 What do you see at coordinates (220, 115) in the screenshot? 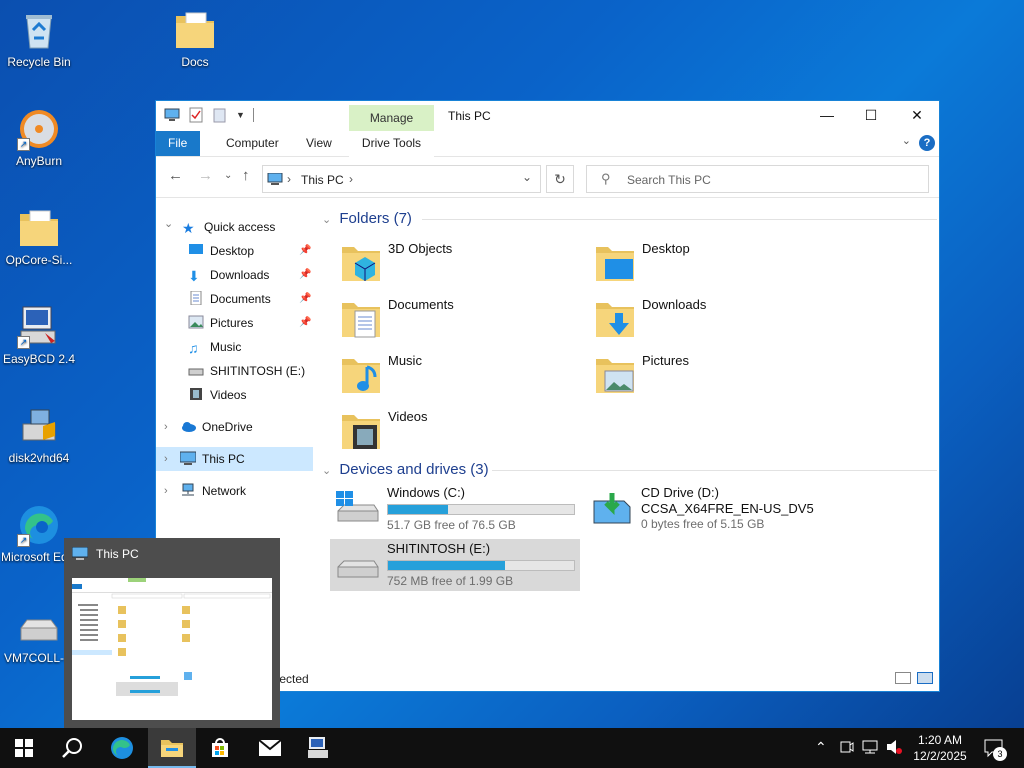
I see `new-folder-icon` at bounding box center [220, 115].